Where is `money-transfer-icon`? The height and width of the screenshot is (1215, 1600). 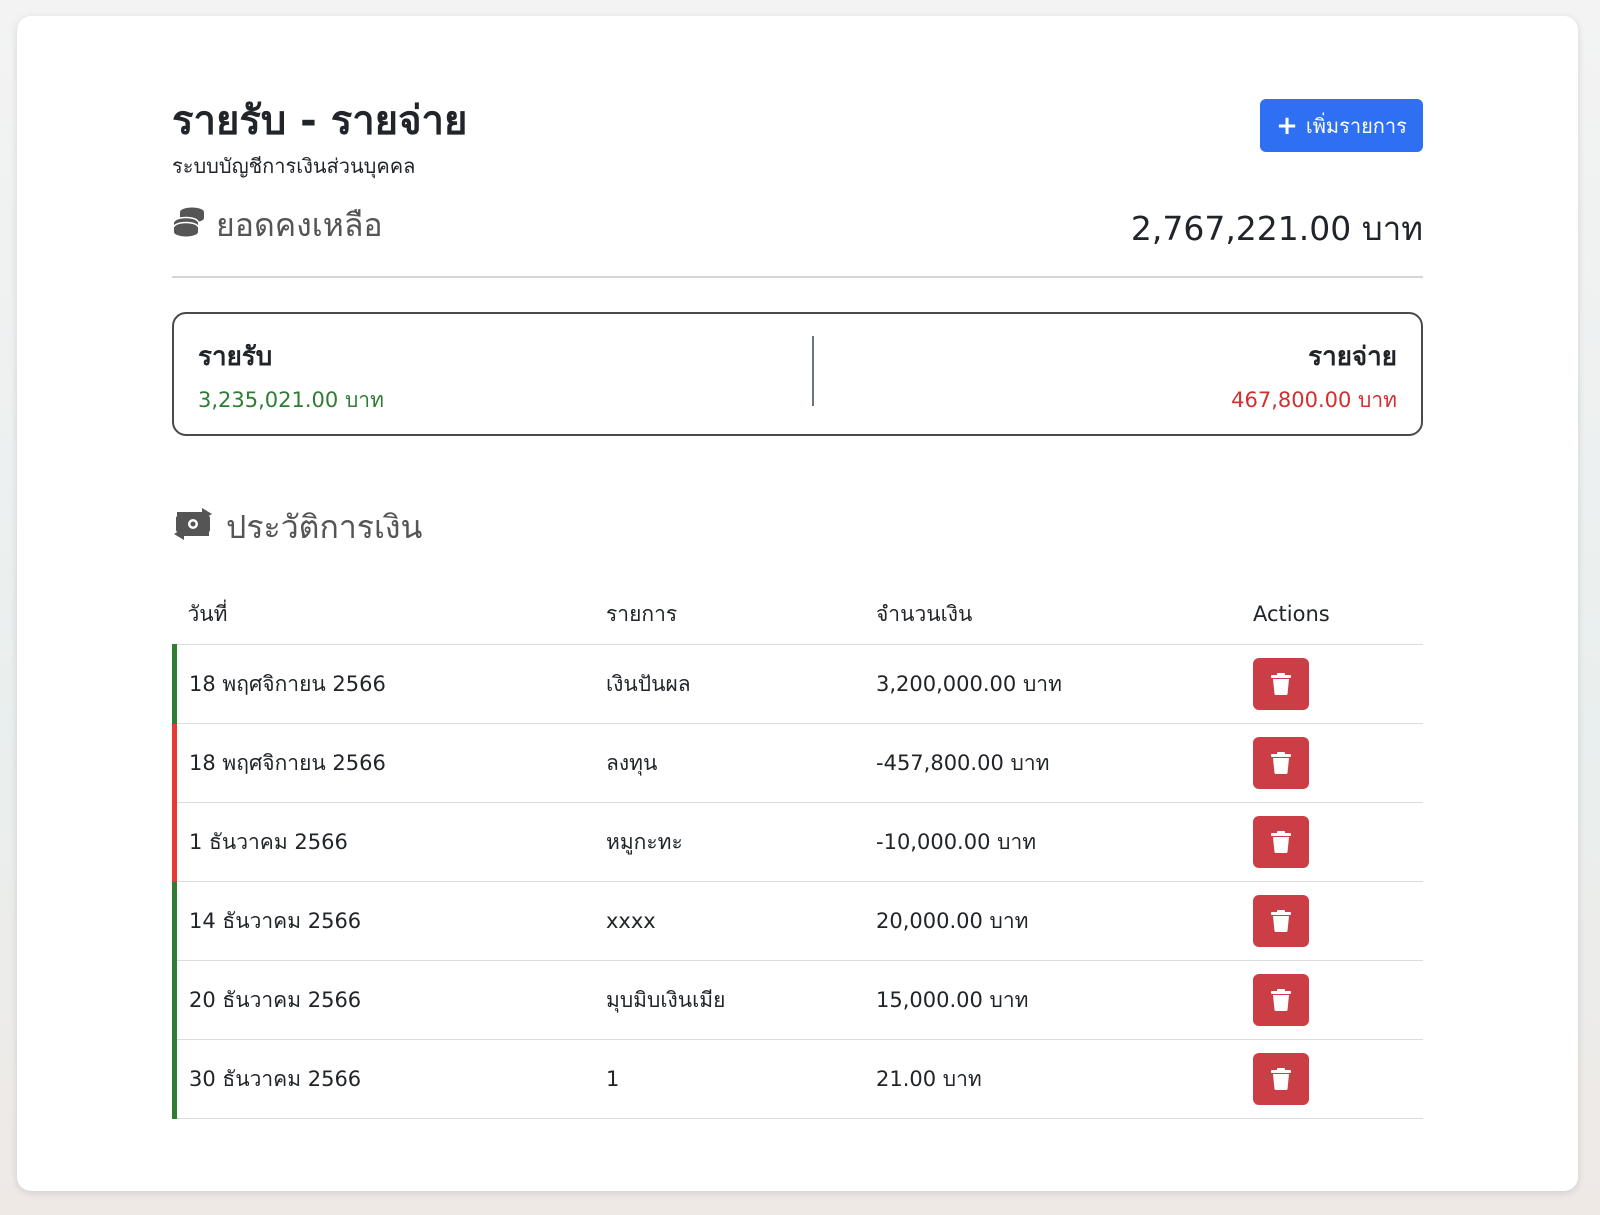 money-transfer-icon is located at coordinates (193, 528).